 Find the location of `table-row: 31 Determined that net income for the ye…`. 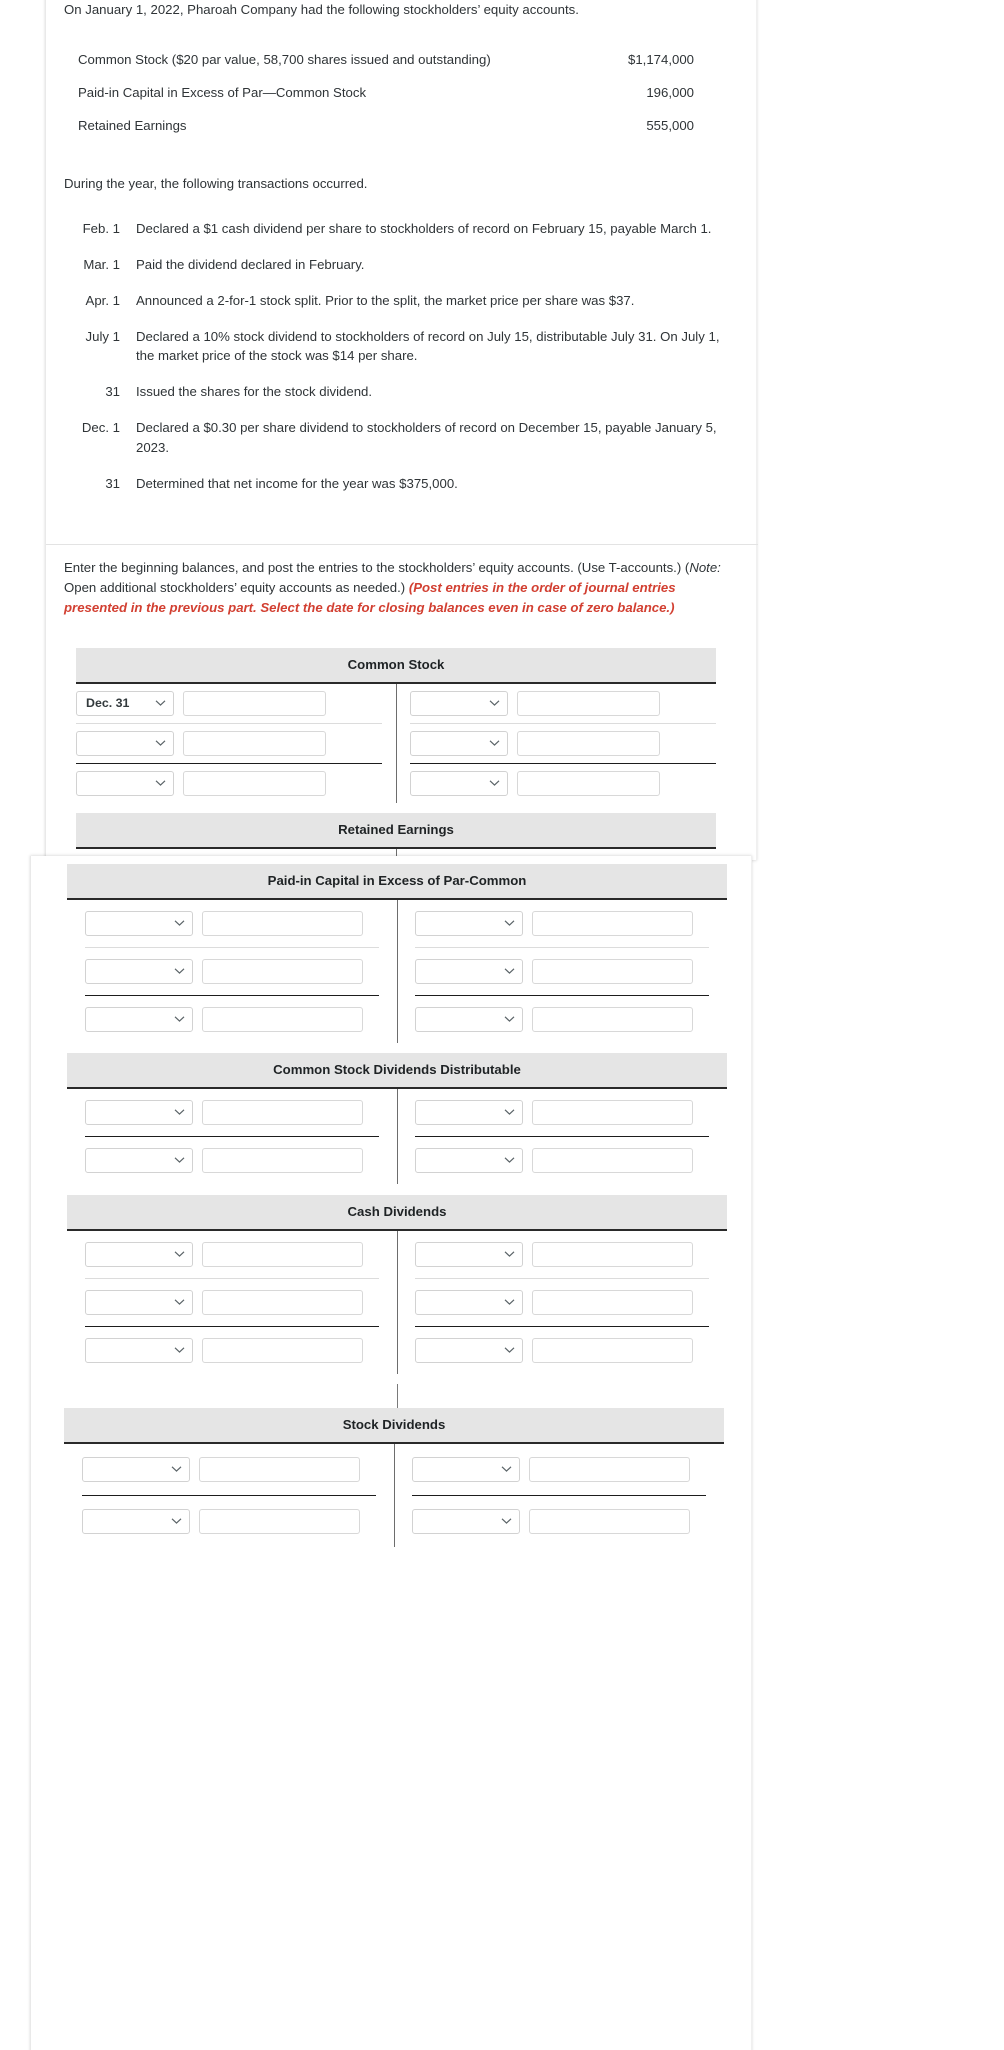

table-row: 31 Determined that net income for the ye… is located at coordinates (403, 484).